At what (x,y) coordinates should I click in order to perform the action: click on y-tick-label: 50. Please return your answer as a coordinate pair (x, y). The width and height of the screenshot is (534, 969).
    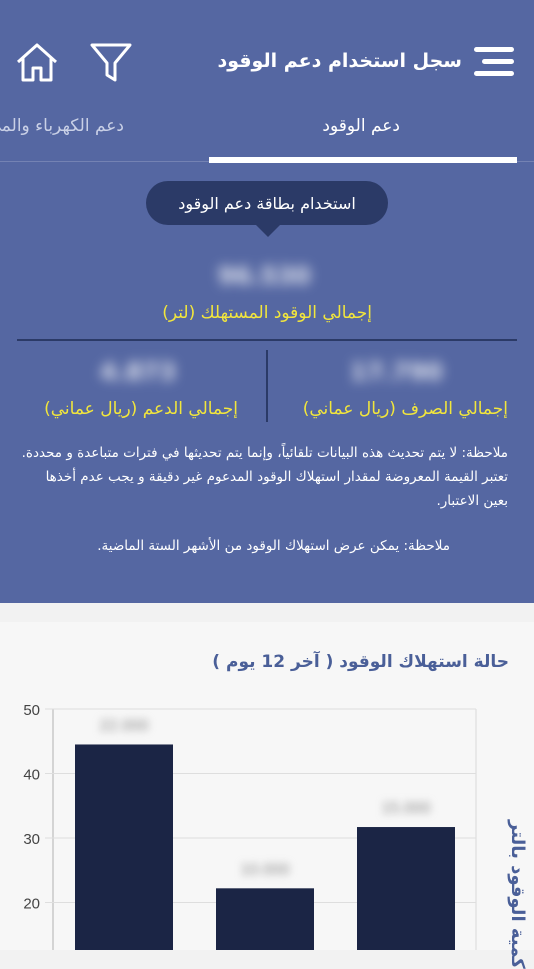
    Looking at the image, I should click on (31, 710).